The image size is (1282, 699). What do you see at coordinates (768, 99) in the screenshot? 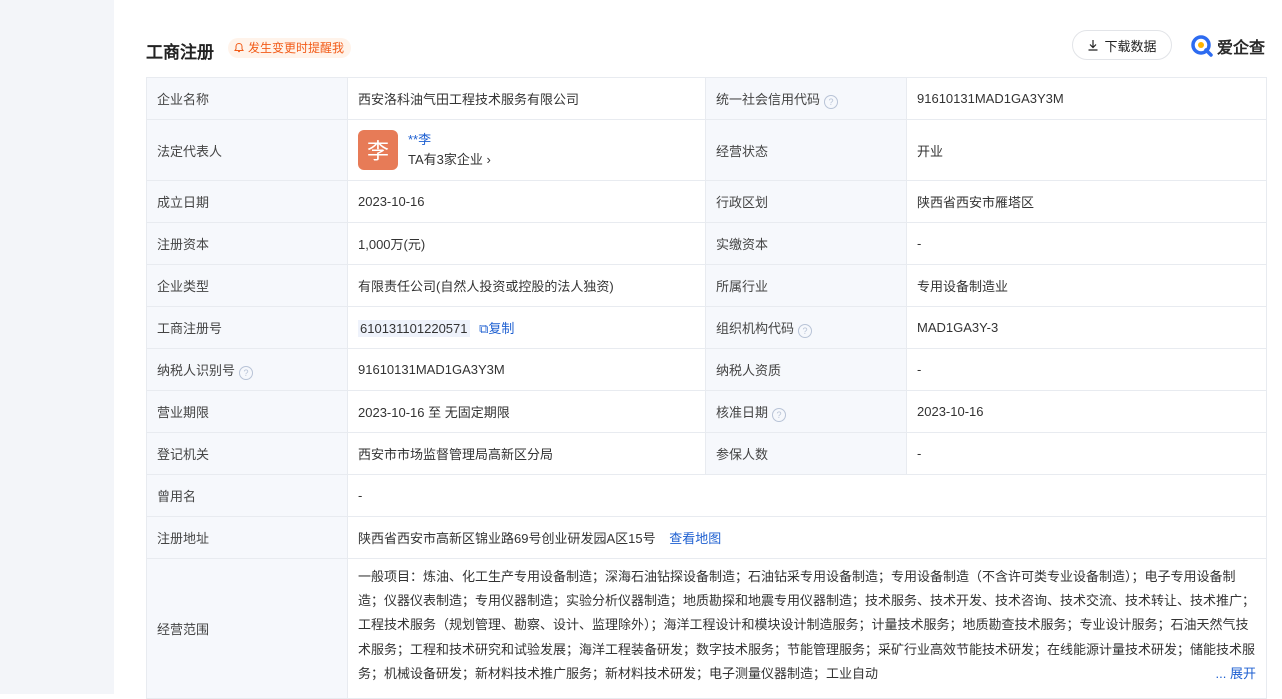
I see `credit-code-label: 统一社会信用代码` at bounding box center [768, 99].